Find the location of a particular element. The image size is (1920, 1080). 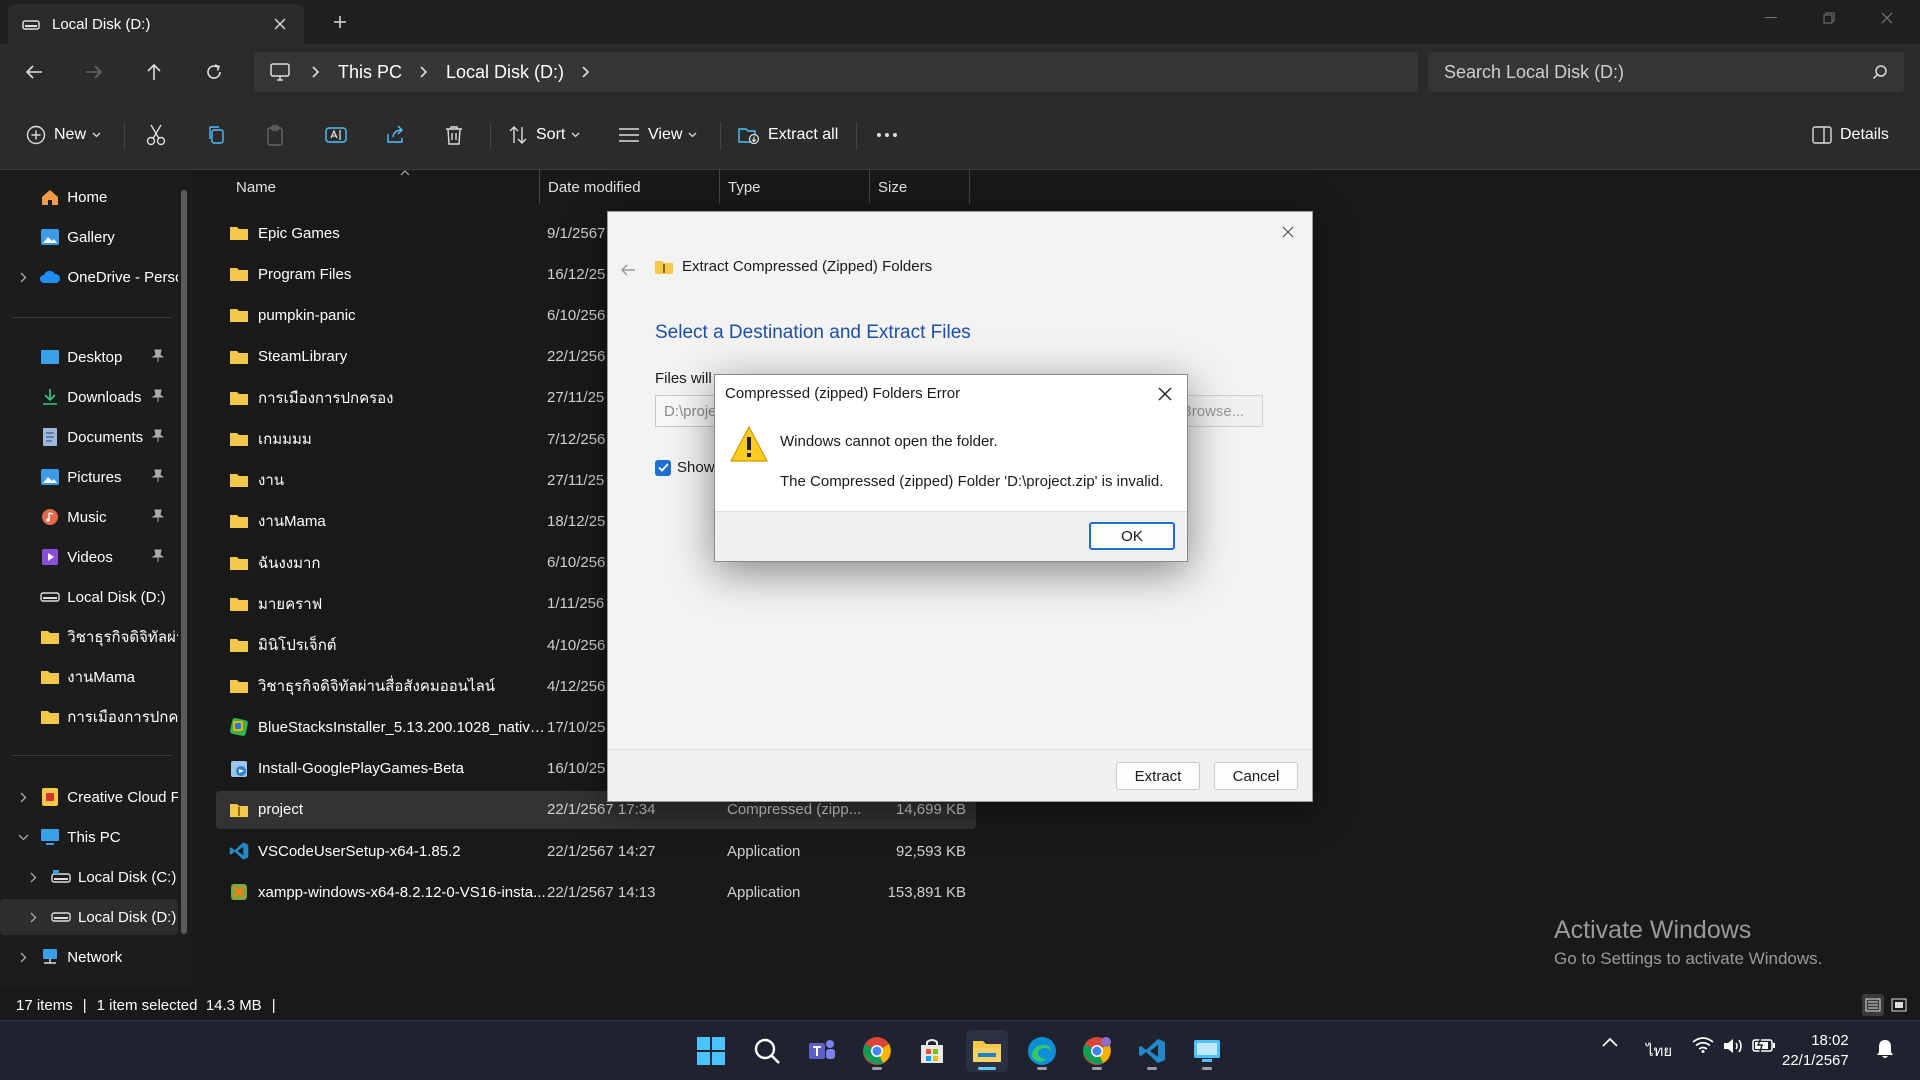

sidebar-item-creative-cloud: Creative Cloud F is located at coordinates (89, 797).